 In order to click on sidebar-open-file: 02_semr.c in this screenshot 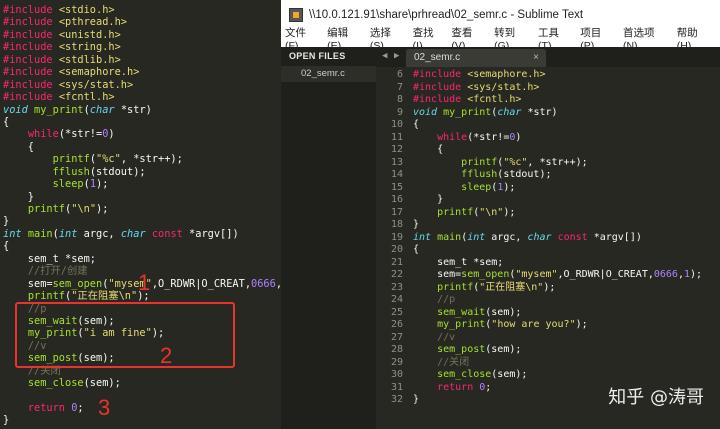, I will do `click(328, 74)`.